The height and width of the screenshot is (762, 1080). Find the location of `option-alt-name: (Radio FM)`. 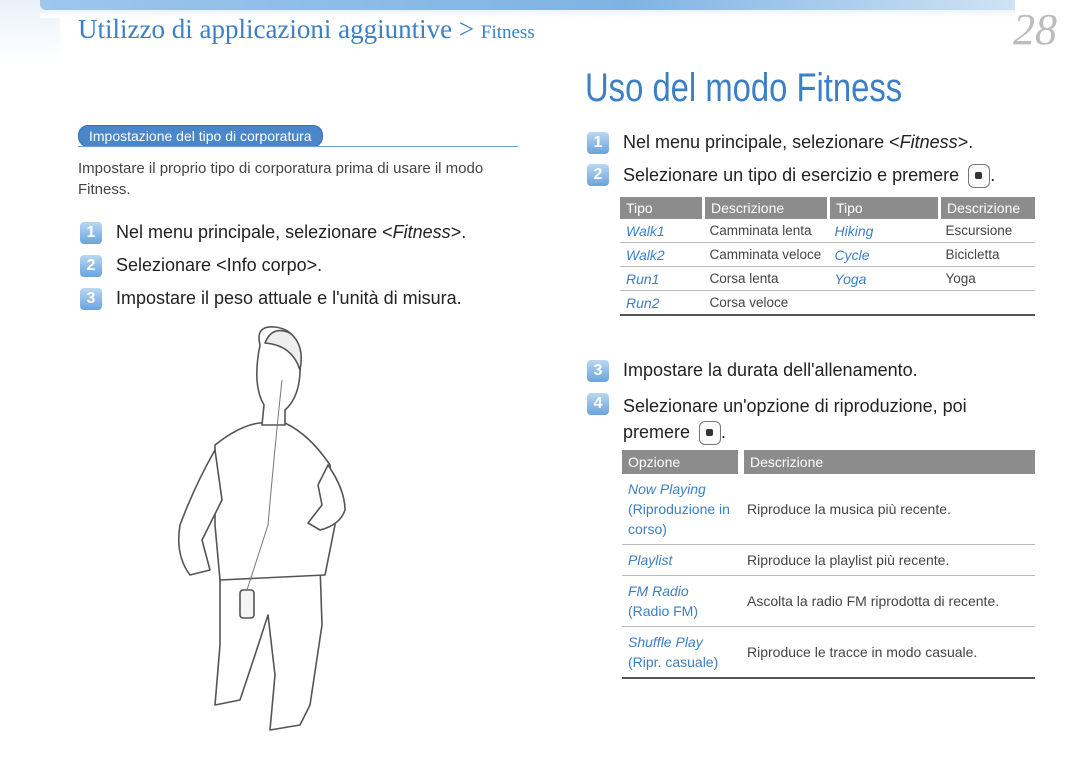

option-alt-name: (Radio FM) is located at coordinates (663, 611).